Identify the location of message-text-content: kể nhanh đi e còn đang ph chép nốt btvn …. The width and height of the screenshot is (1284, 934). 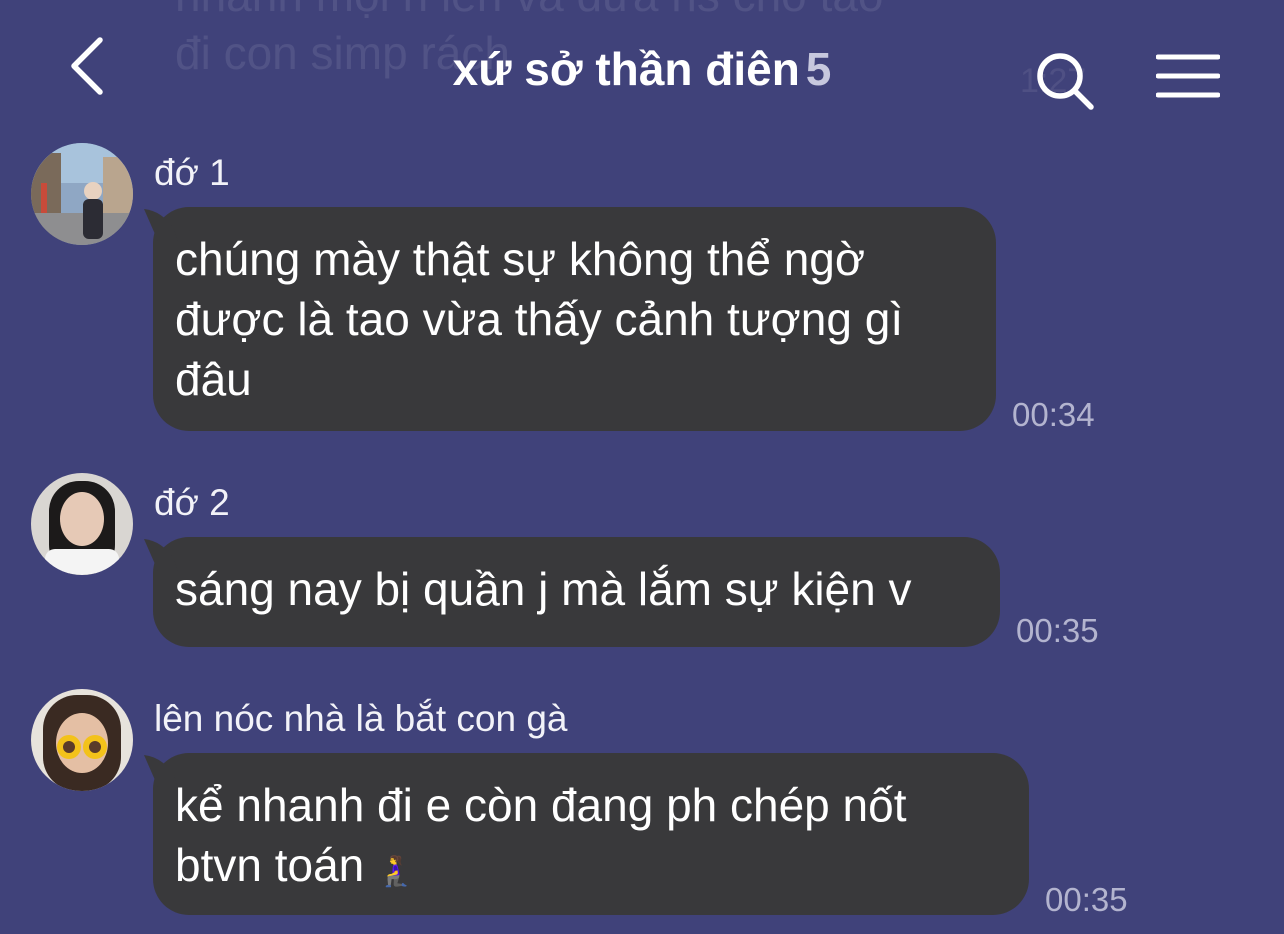
(541, 835).